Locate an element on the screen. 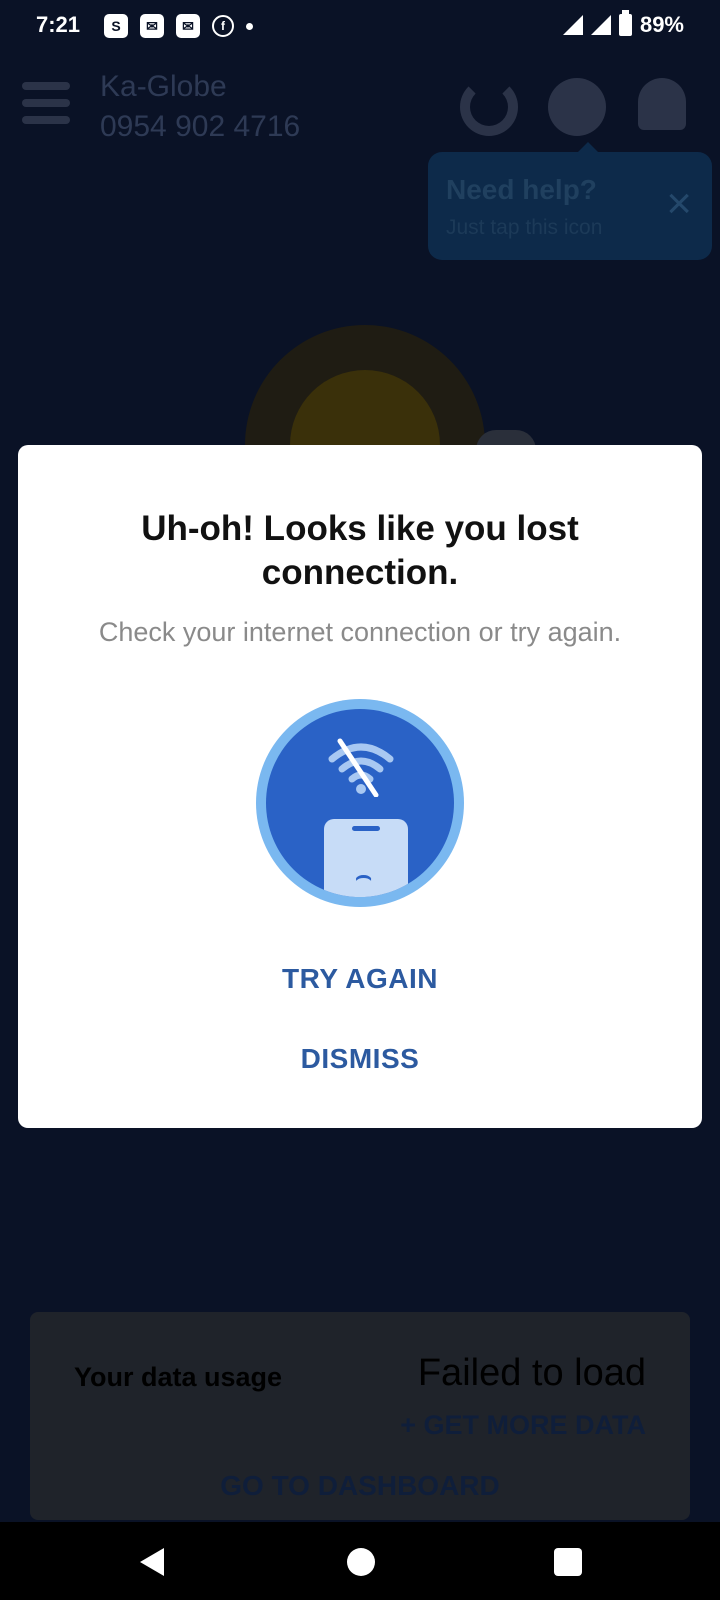  system-icons: 89% is located at coordinates (623, 24).